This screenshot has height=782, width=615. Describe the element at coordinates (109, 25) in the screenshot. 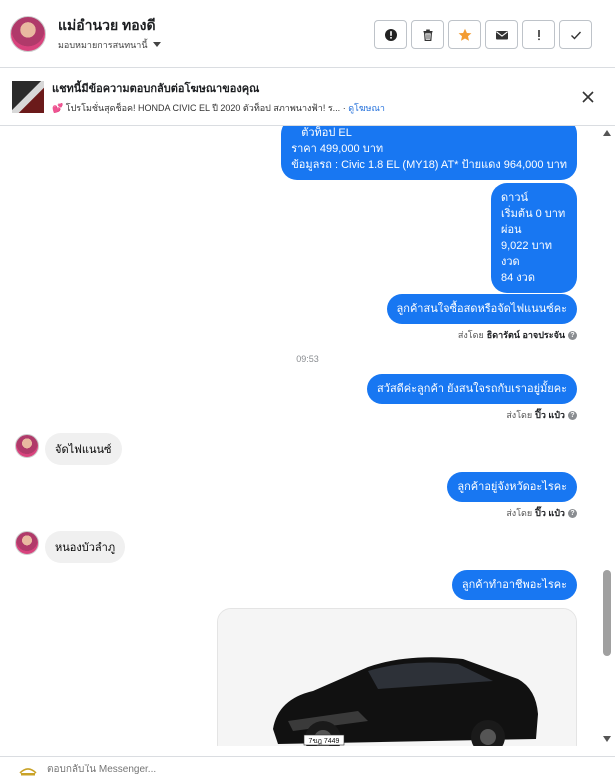

I see `contact-name: แม่อำนวย ทองดี` at that location.